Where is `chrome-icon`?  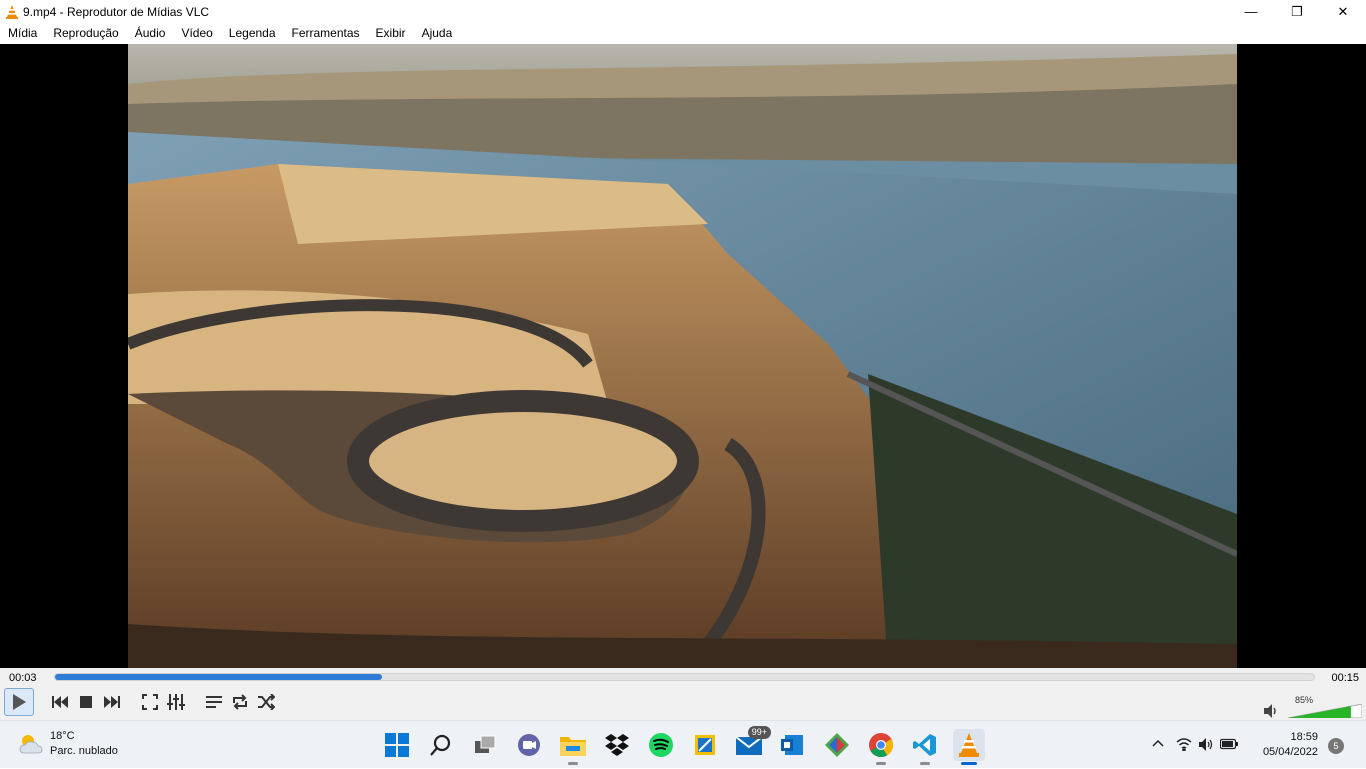 chrome-icon is located at coordinates (881, 745).